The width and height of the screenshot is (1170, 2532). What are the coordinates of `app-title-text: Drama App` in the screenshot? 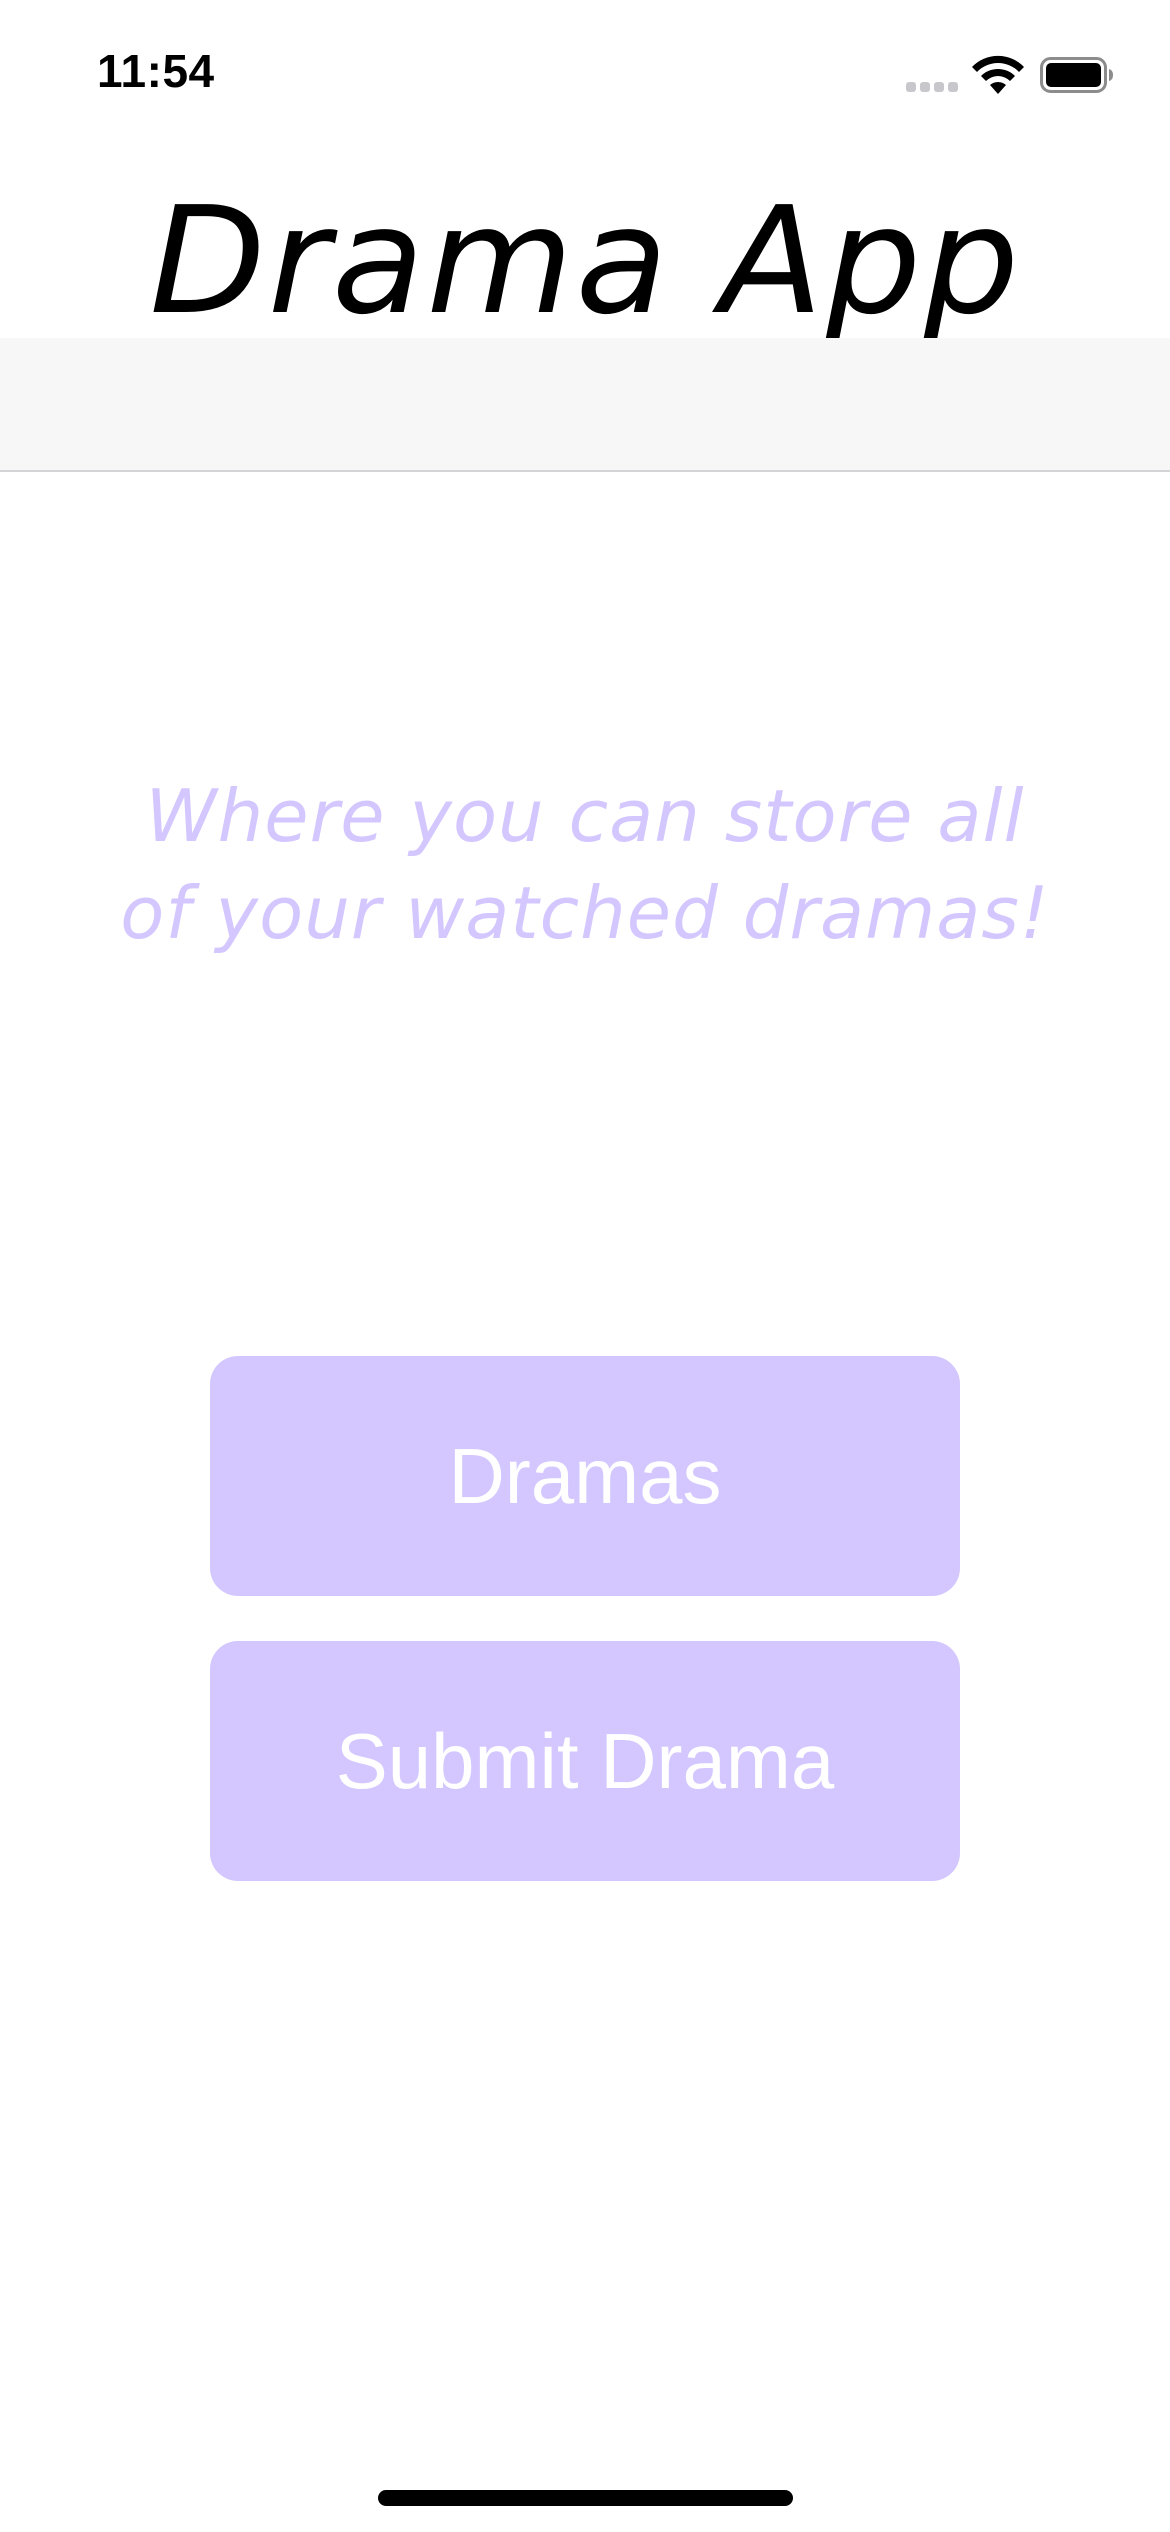 It's located at (585, 257).